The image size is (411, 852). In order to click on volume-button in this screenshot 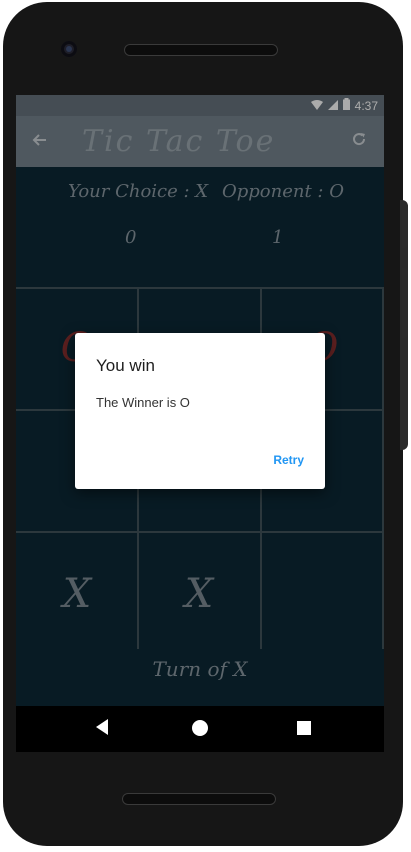, I will do `click(405, 303)`.